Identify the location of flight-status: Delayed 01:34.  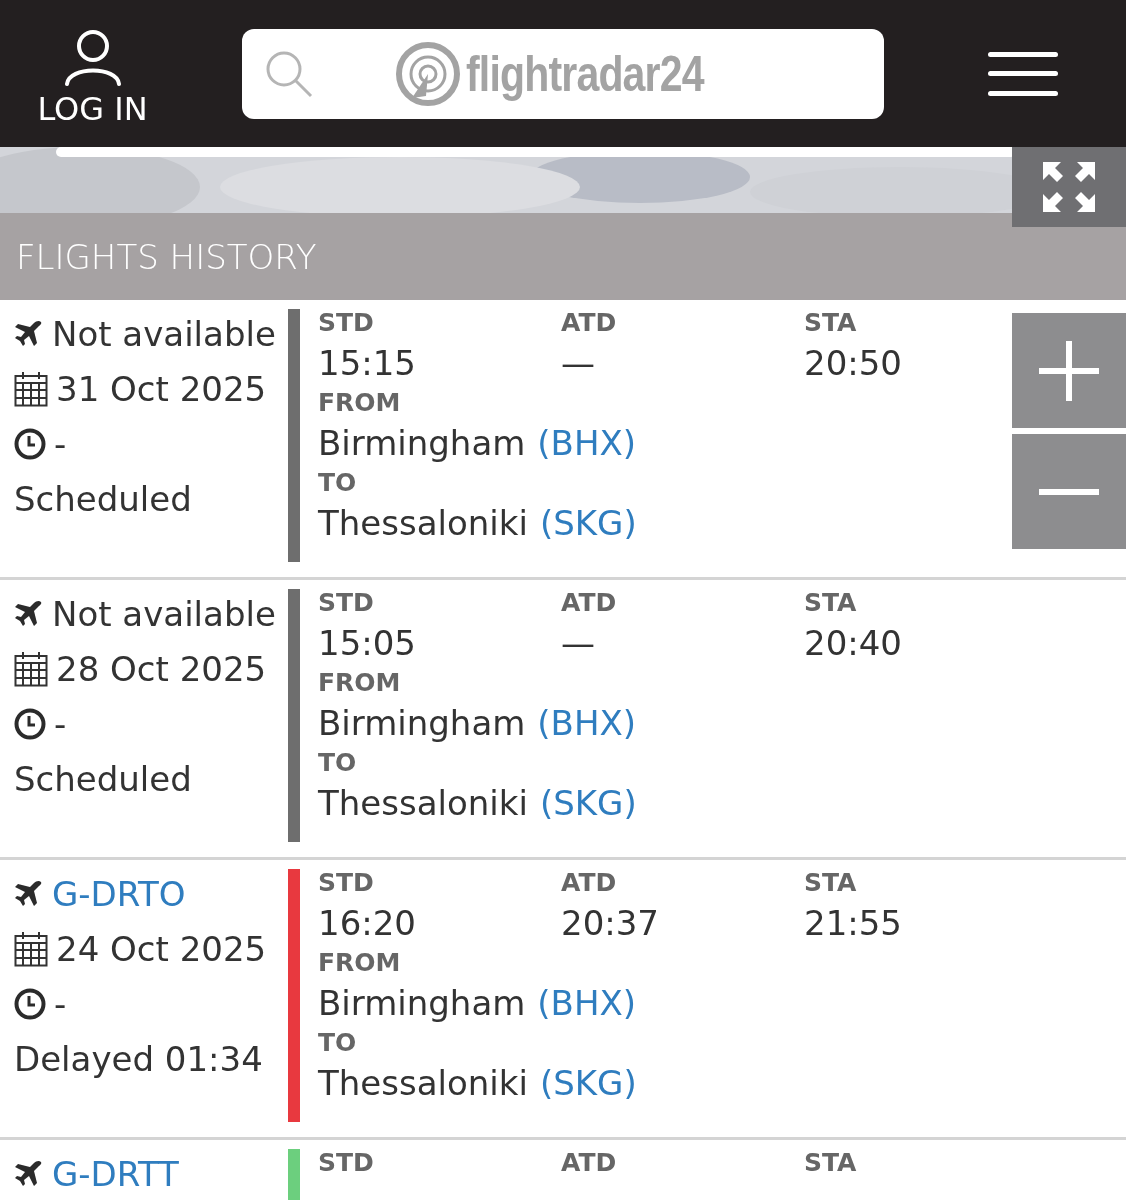
(138, 1058).